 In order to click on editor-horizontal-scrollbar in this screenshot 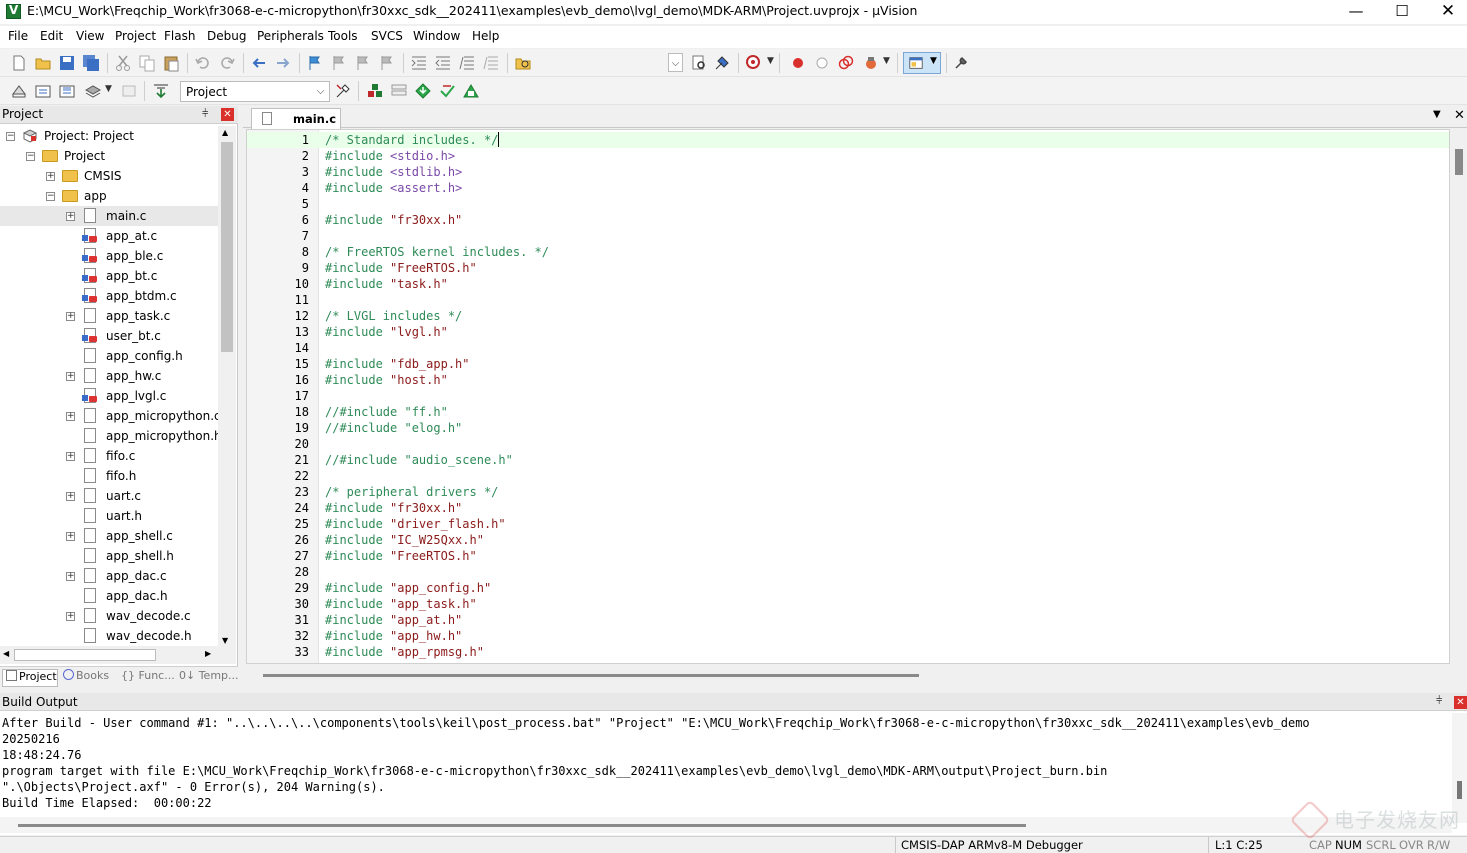, I will do `click(855, 675)`.